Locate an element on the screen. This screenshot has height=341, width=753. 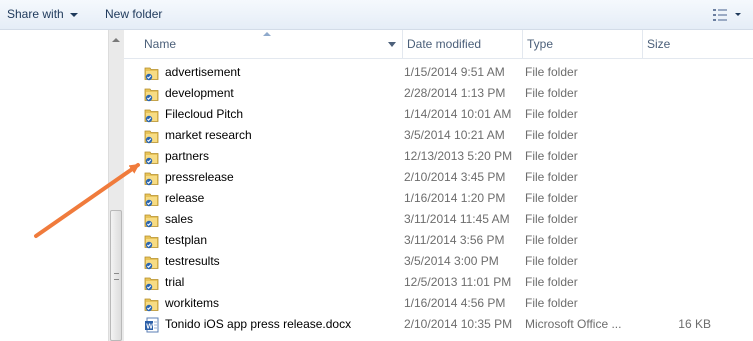
file-date-modified: 1/15/2014 9:51 AM is located at coordinates (454, 72).